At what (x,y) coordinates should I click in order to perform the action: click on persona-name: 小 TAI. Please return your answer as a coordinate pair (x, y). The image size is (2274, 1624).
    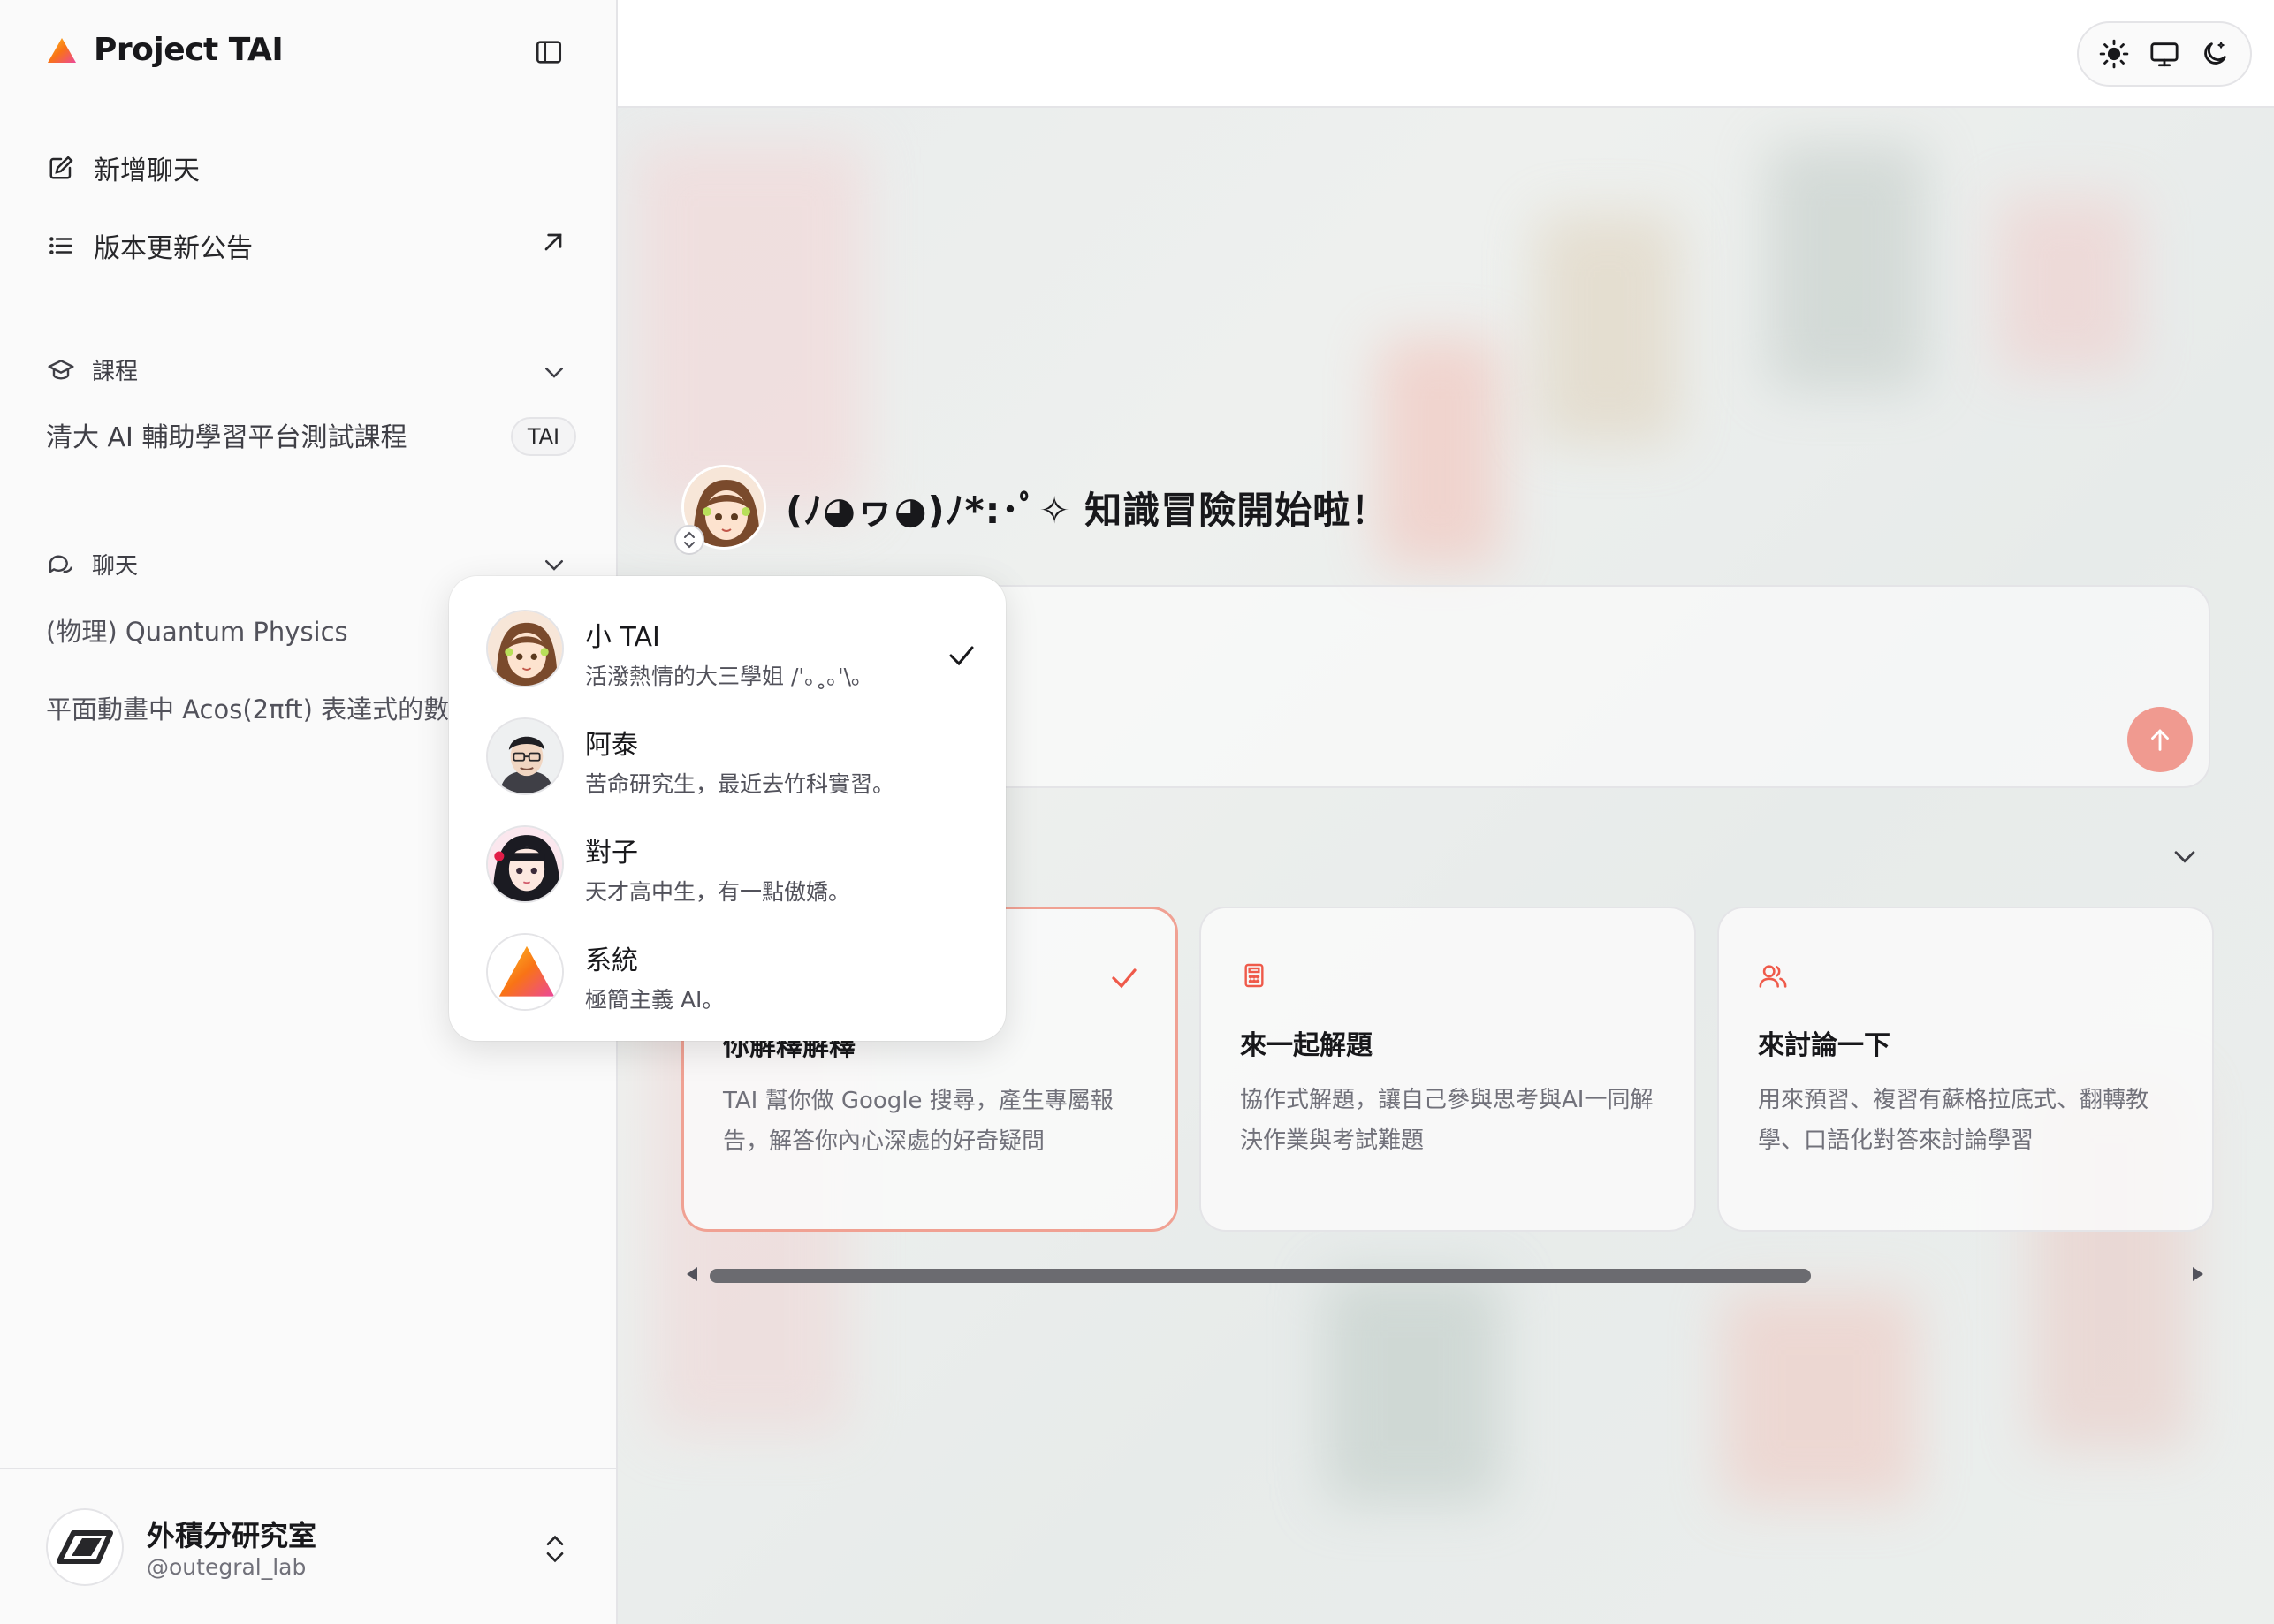
    Looking at the image, I should click on (622, 637).